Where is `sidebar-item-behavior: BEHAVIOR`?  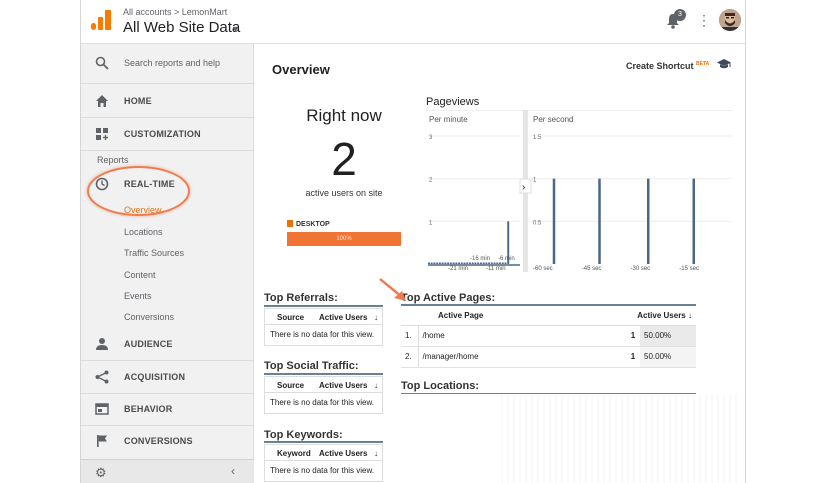 sidebar-item-behavior: BEHAVIOR is located at coordinates (167, 409).